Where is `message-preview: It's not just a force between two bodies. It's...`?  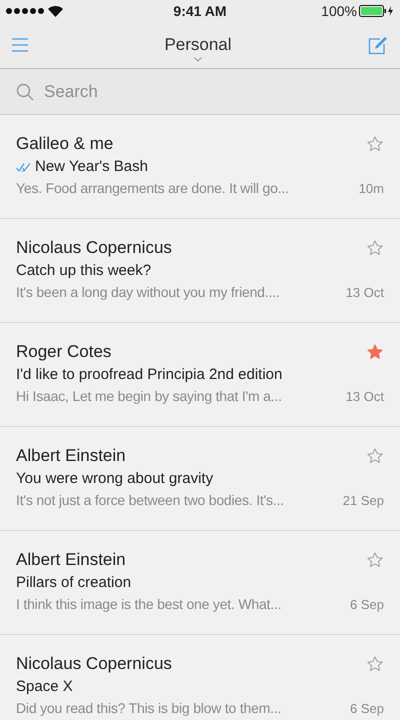
message-preview: It's not just a force between two bodies. It's... is located at coordinates (150, 500).